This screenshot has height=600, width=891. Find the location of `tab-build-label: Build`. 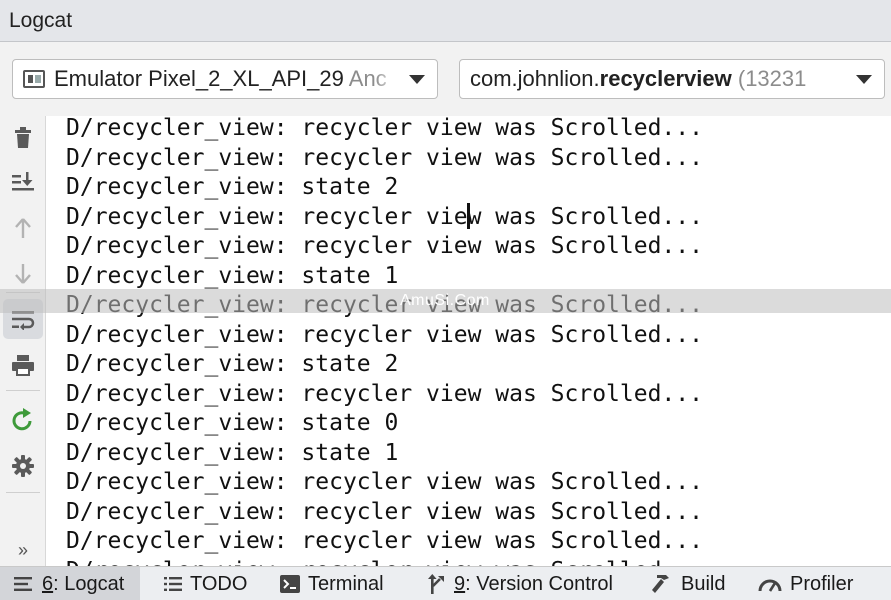

tab-build-label: Build is located at coordinates (703, 584).